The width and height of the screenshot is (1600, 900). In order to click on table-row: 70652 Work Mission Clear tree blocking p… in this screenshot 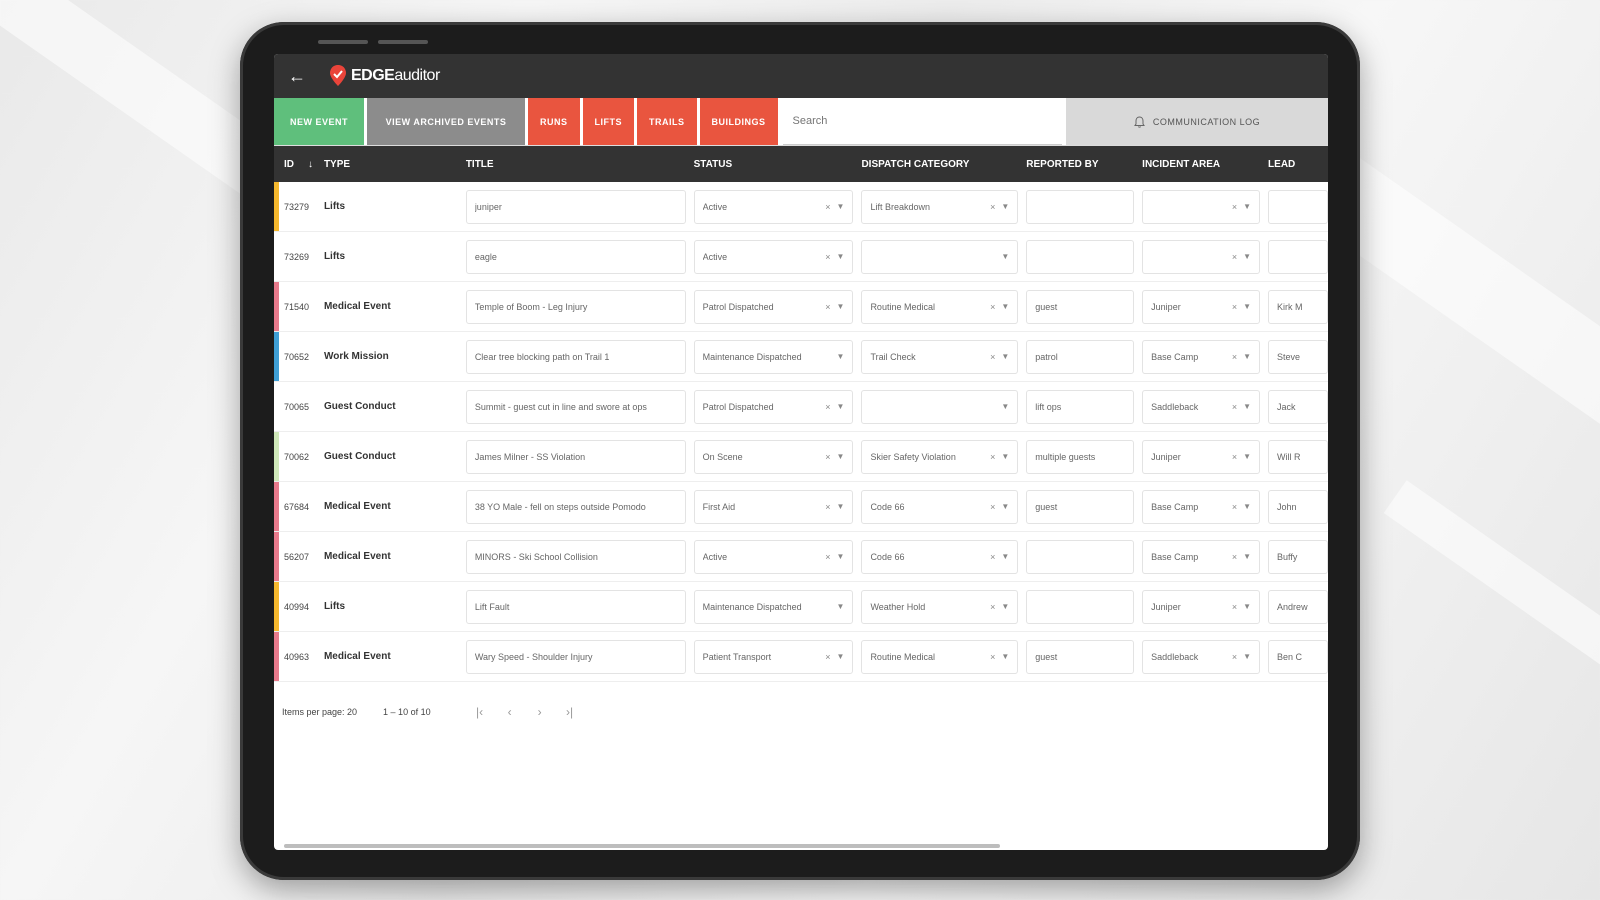, I will do `click(801, 357)`.